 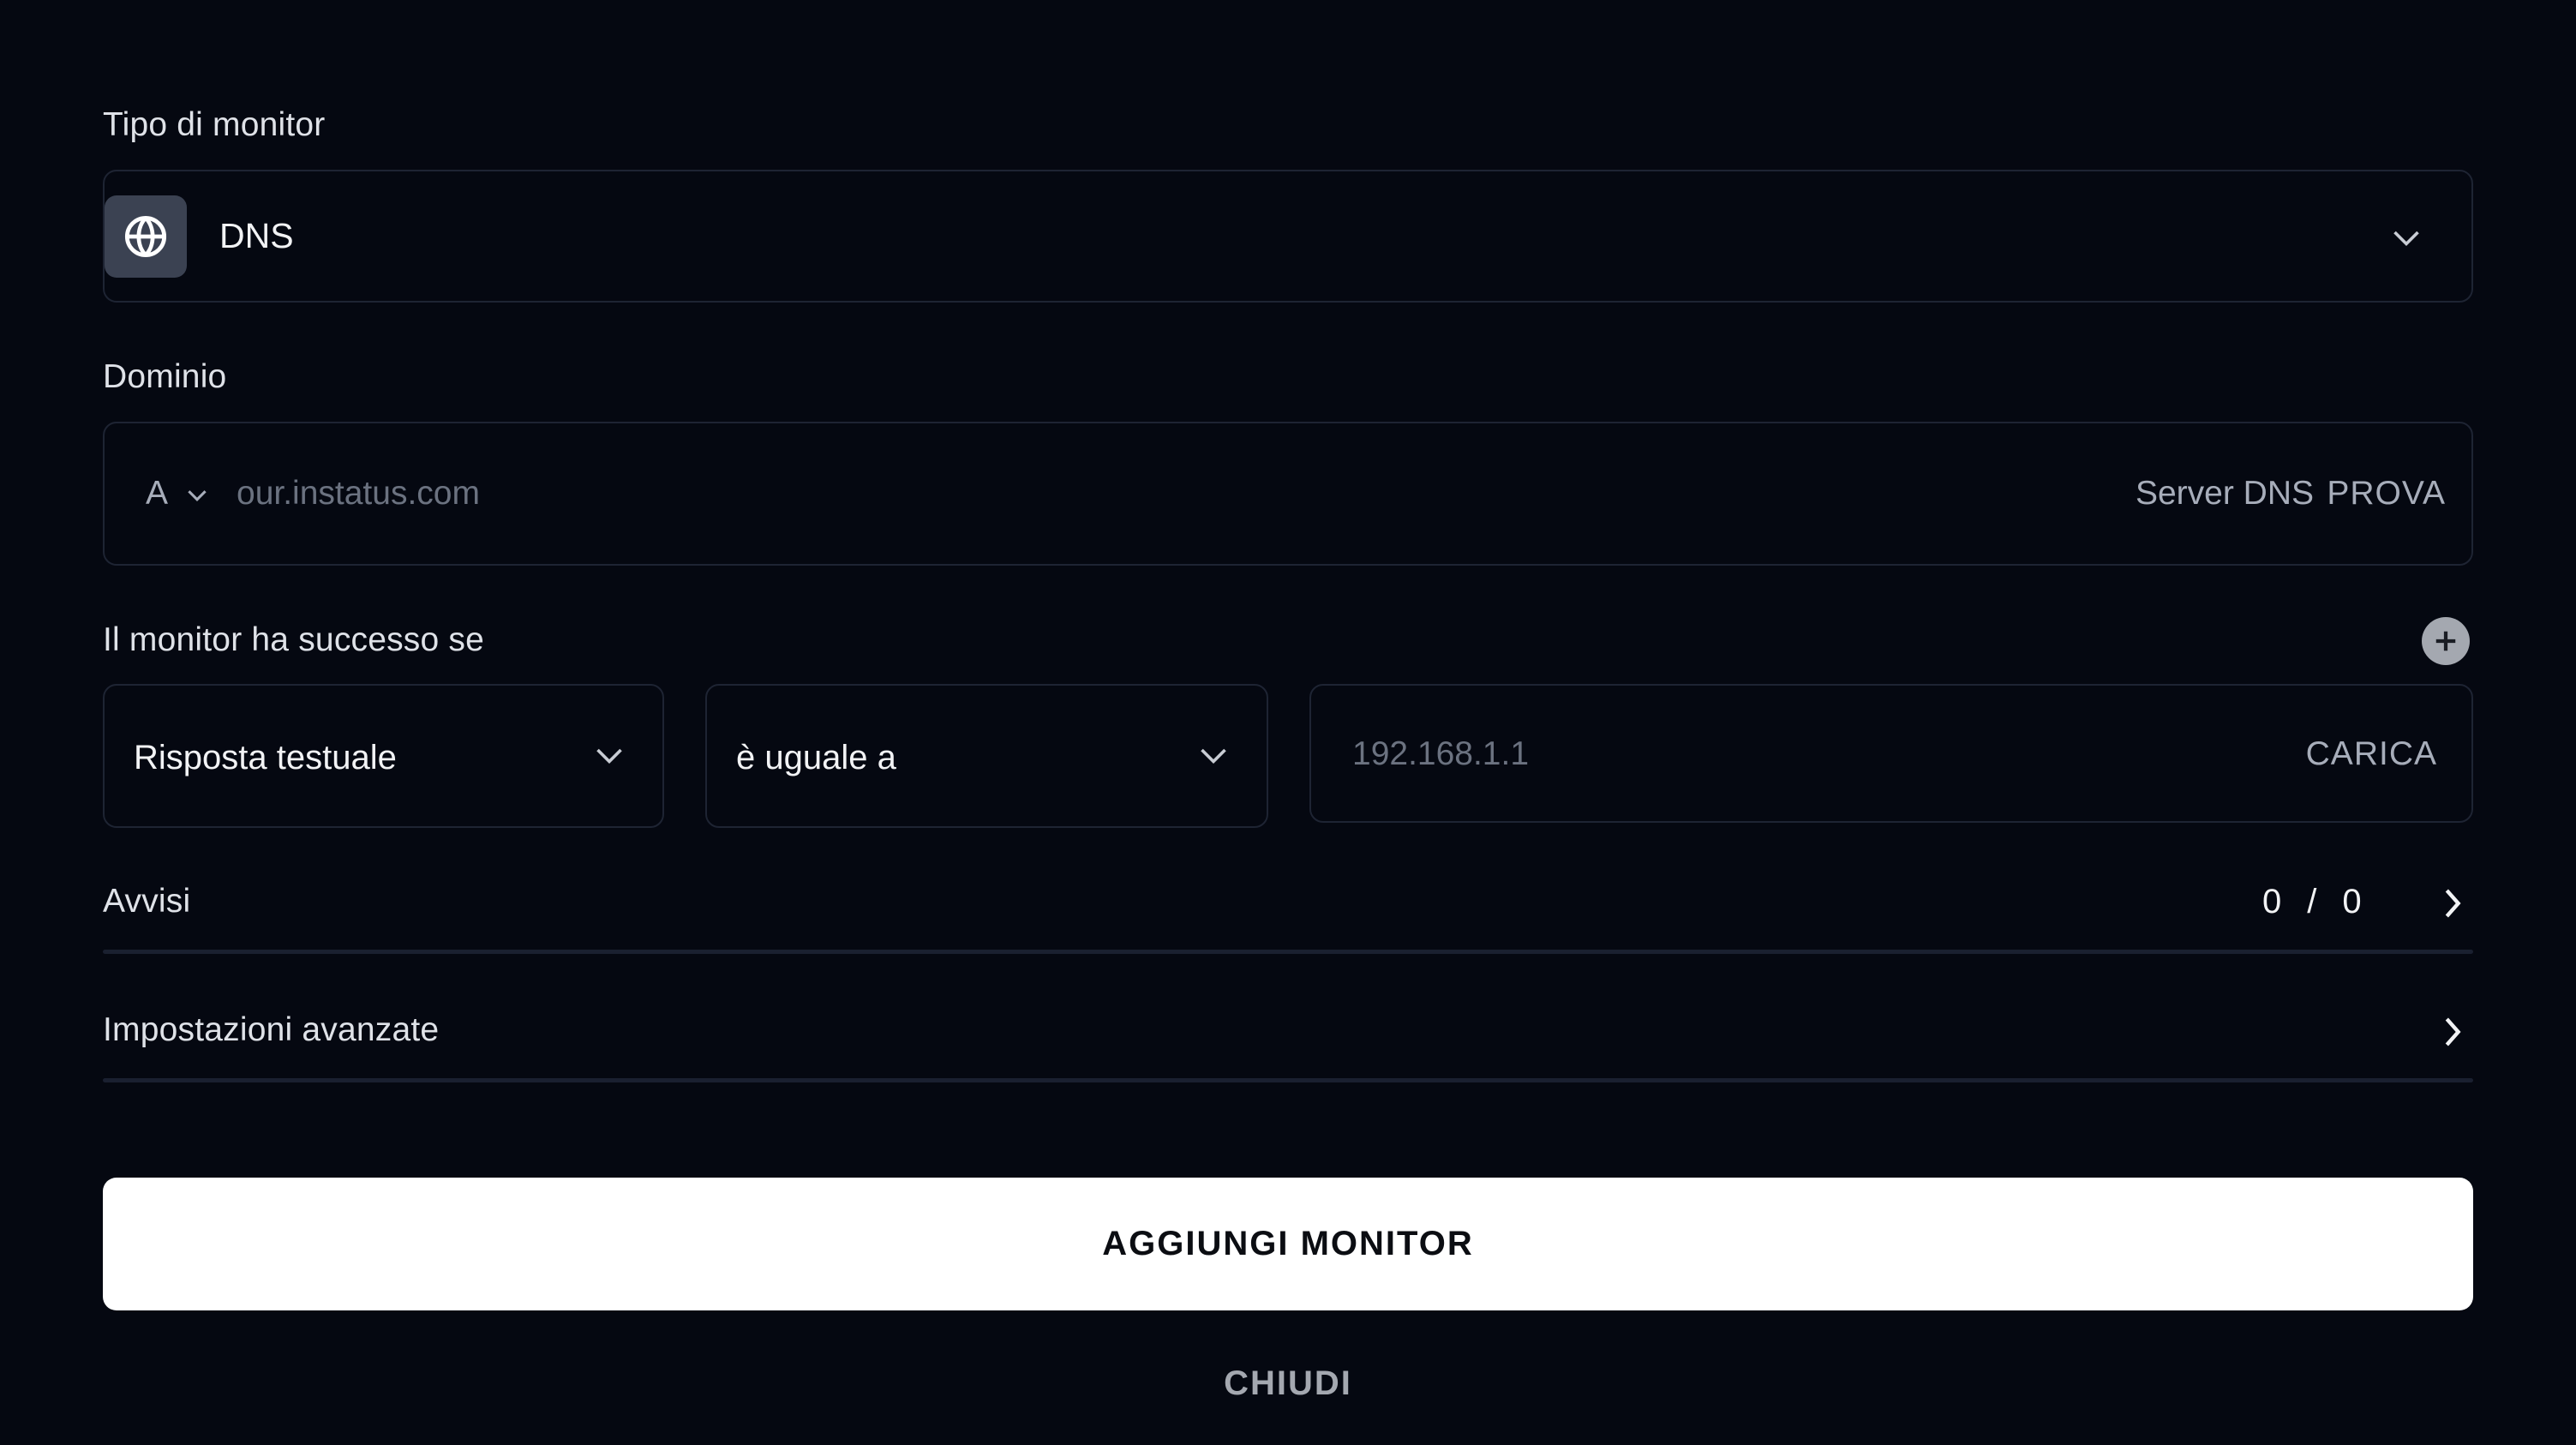 What do you see at coordinates (1440, 754) in the screenshot?
I see `condition-value-input: 192.168.1.1` at bounding box center [1440, 754].